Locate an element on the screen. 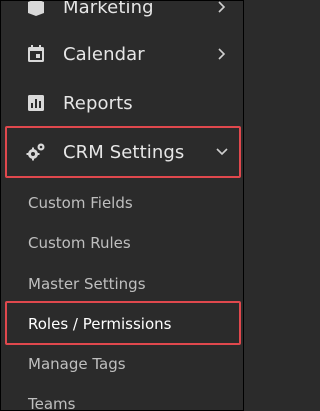 The height and width of the screenshot is (411, 320). chevron-down-icon is located at coordinates (222, 152).